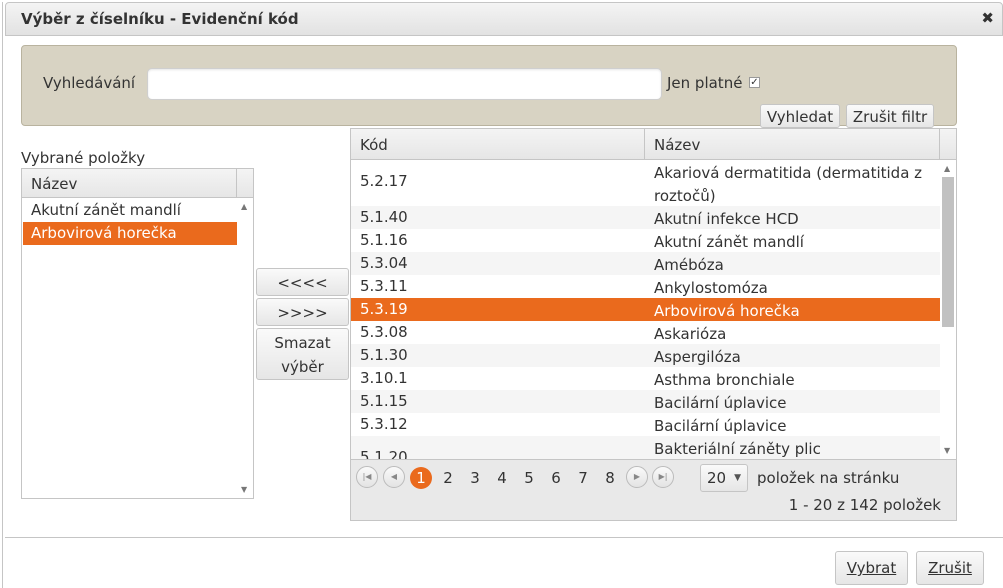 The image size is (1003, 588). Describe the element at coordinates (404, 84) in the screenshot. I see `search-input` at that location.